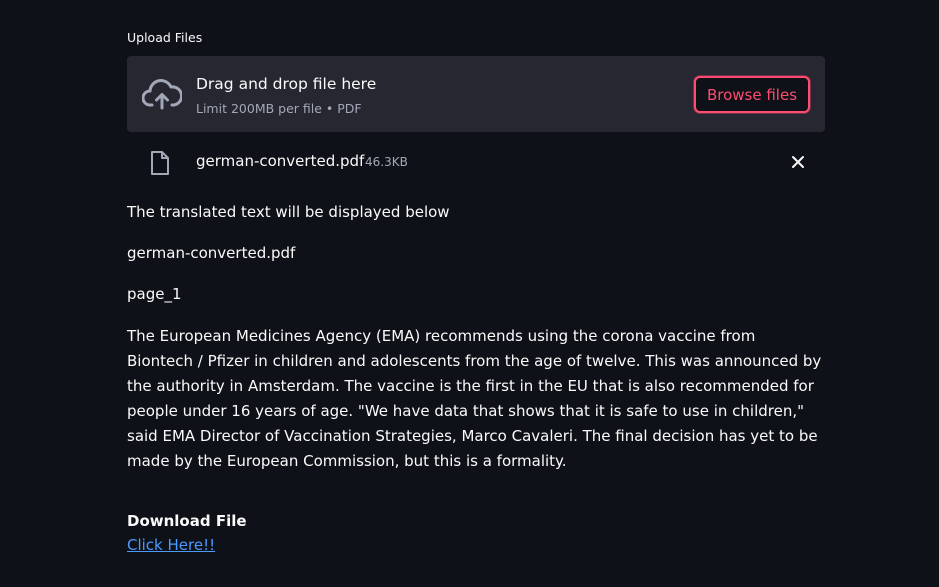  I want to click on uploaded-file-name: german-converted.pdf, so click(280, 161).